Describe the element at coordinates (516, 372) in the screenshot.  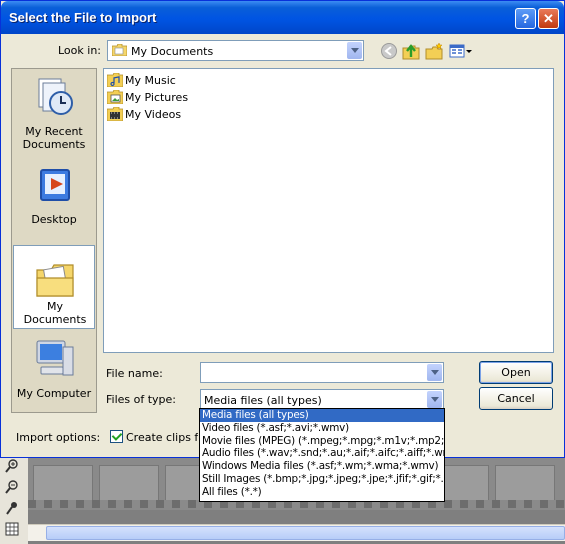
I see `open-button: Open` at that location.